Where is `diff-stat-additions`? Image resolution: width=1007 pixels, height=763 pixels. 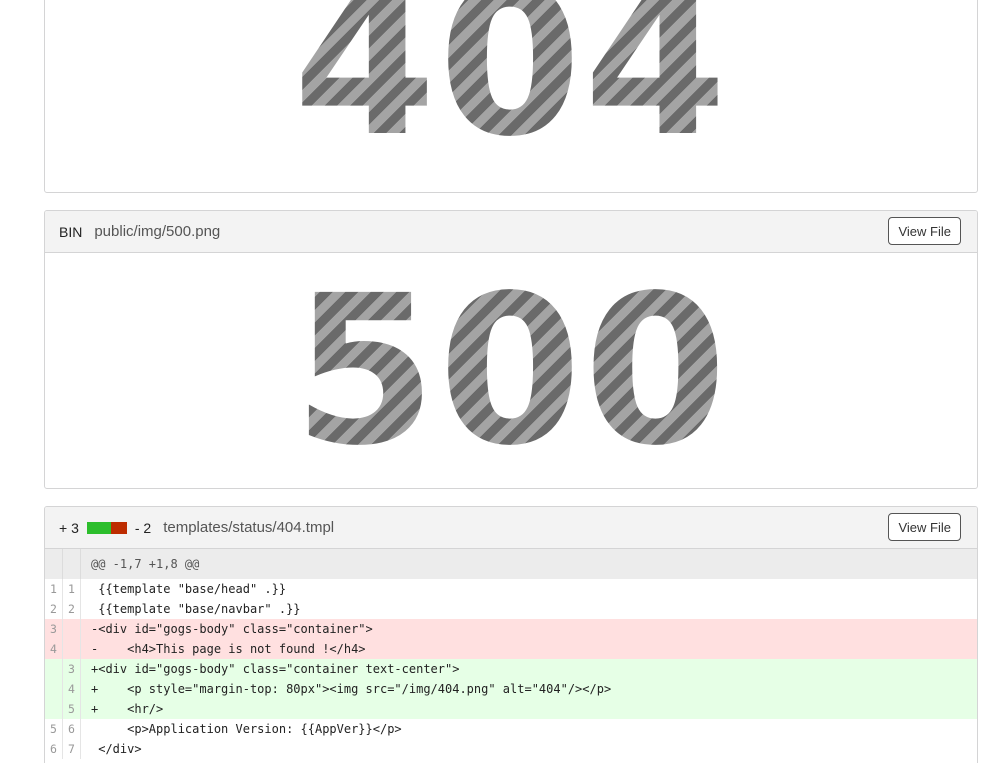 diff-stat-additions is located at coordinates (98, 527).